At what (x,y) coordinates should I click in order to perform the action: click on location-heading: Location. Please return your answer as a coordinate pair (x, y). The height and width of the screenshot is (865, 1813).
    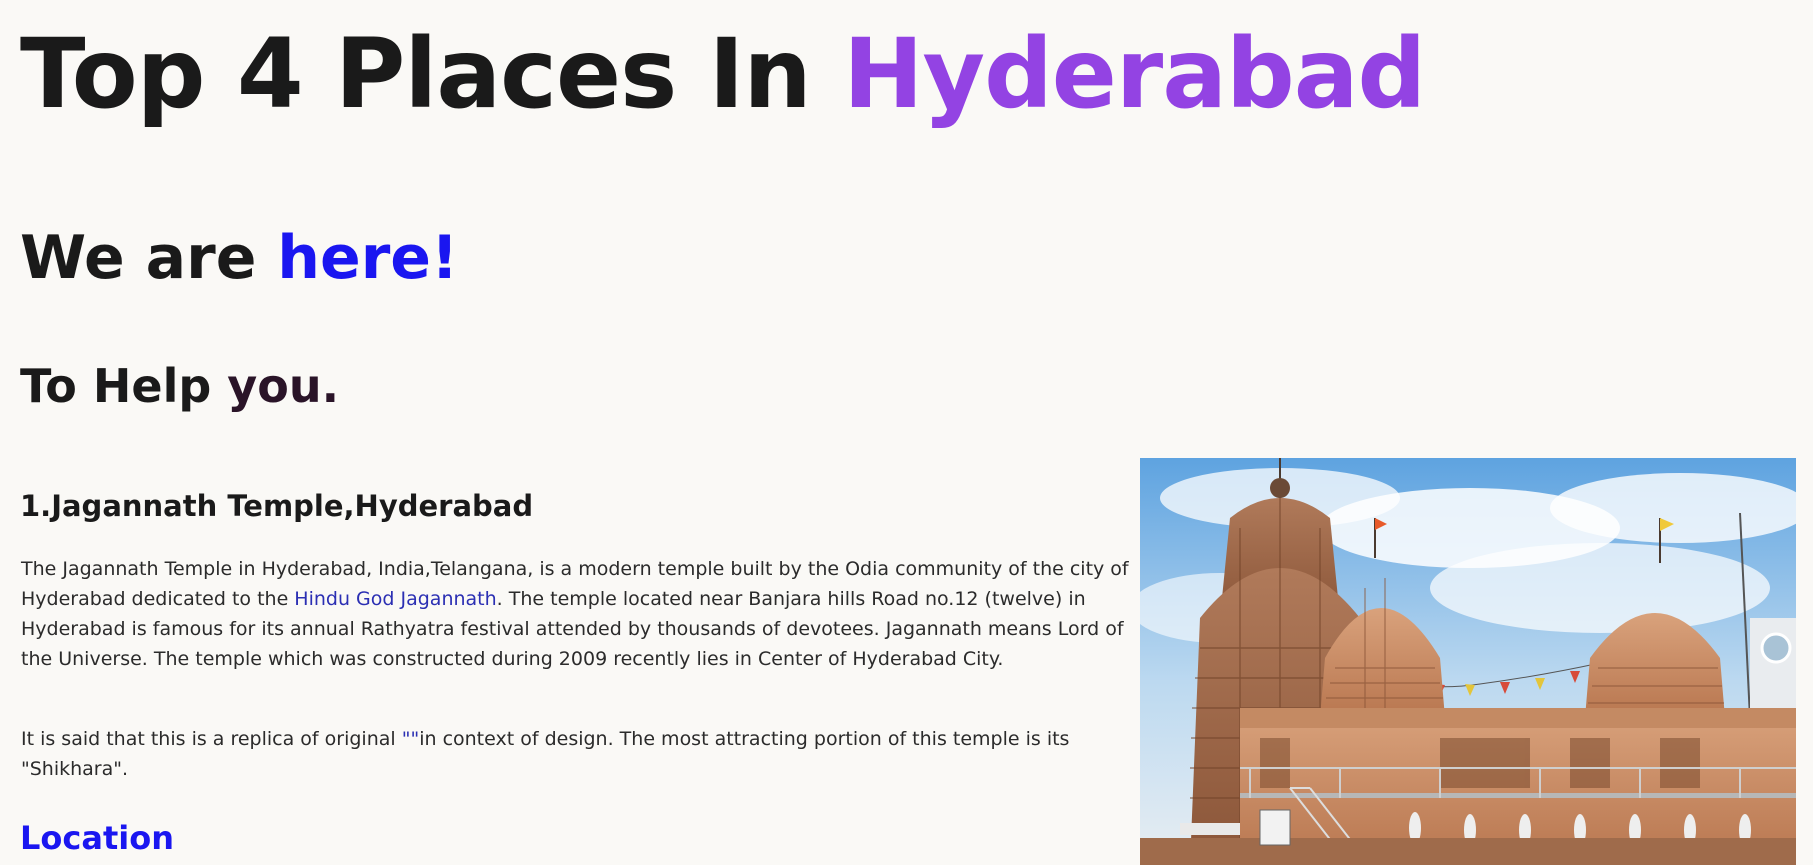
    Looking at the image, I should click on (97, 838).